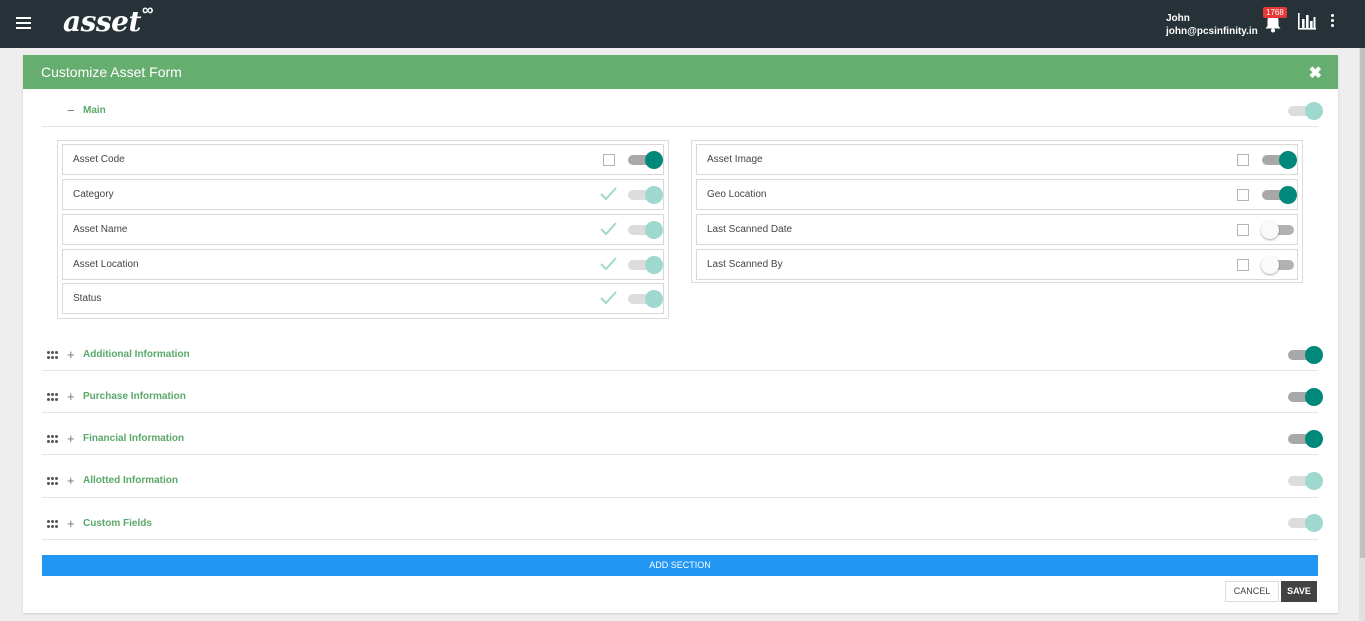  Describe the element at coordinates (1315, 73) in the screenshot. I see `close-icon: ✖` at that location.